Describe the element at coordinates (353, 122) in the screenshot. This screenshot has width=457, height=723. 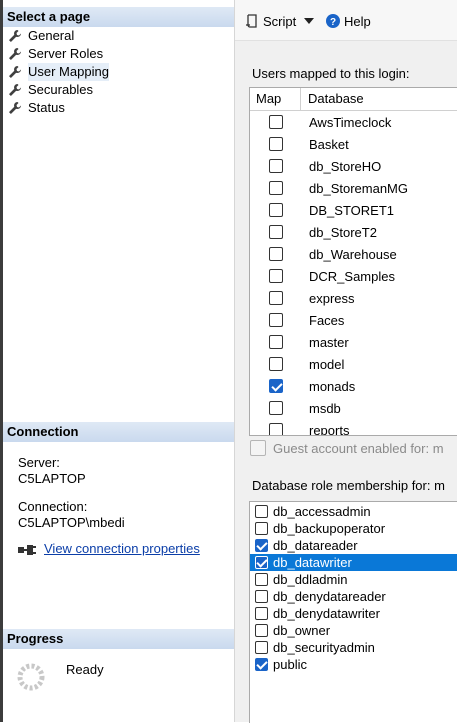
I see `database-row: AwsTimeclock` at that location.